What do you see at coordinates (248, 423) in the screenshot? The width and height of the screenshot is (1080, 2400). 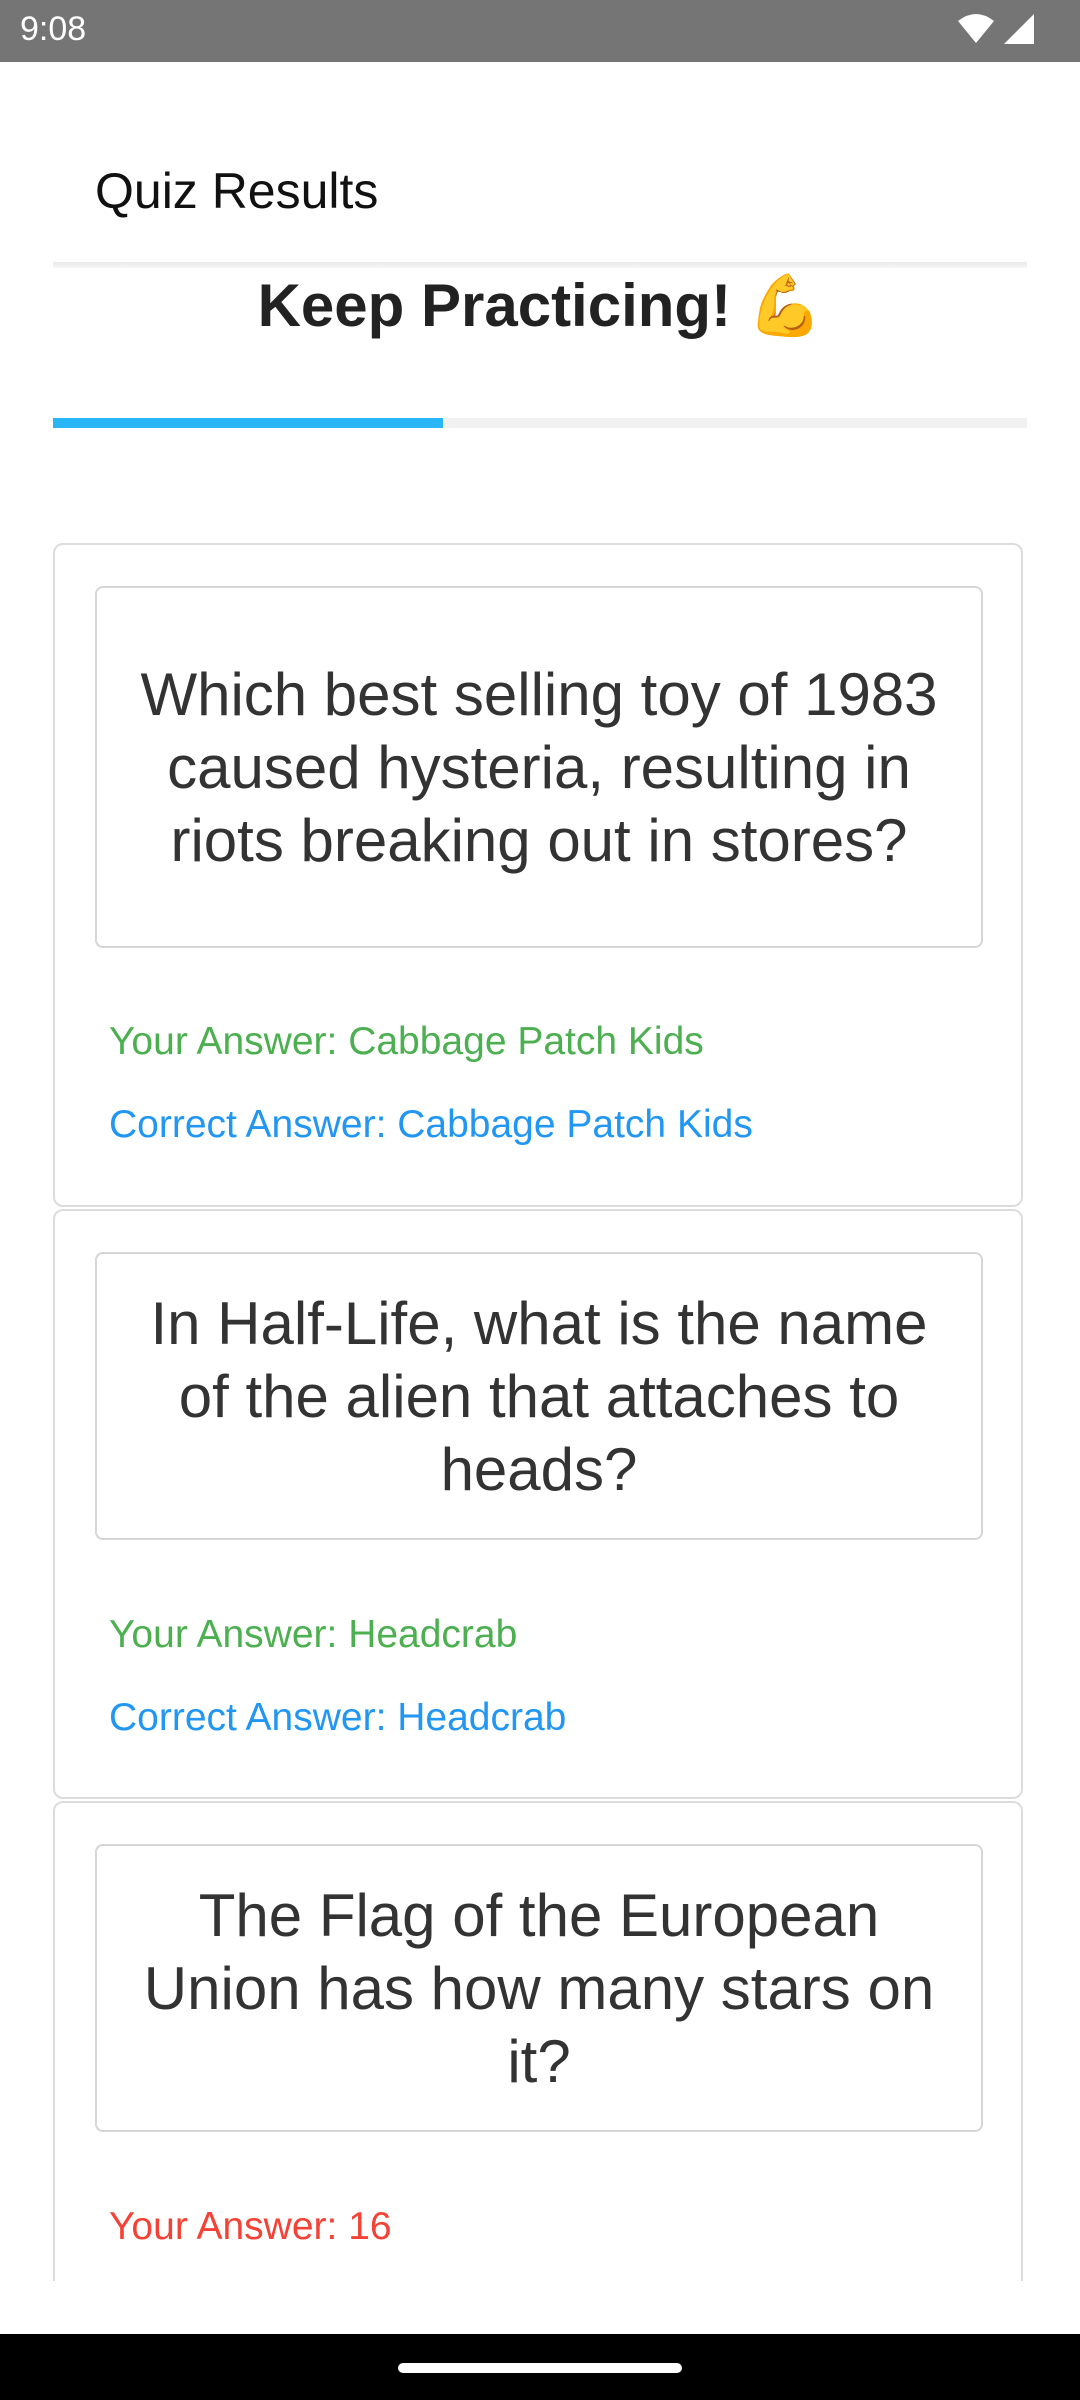 I see `score-progress-fill` at bounding box center [248, 423].